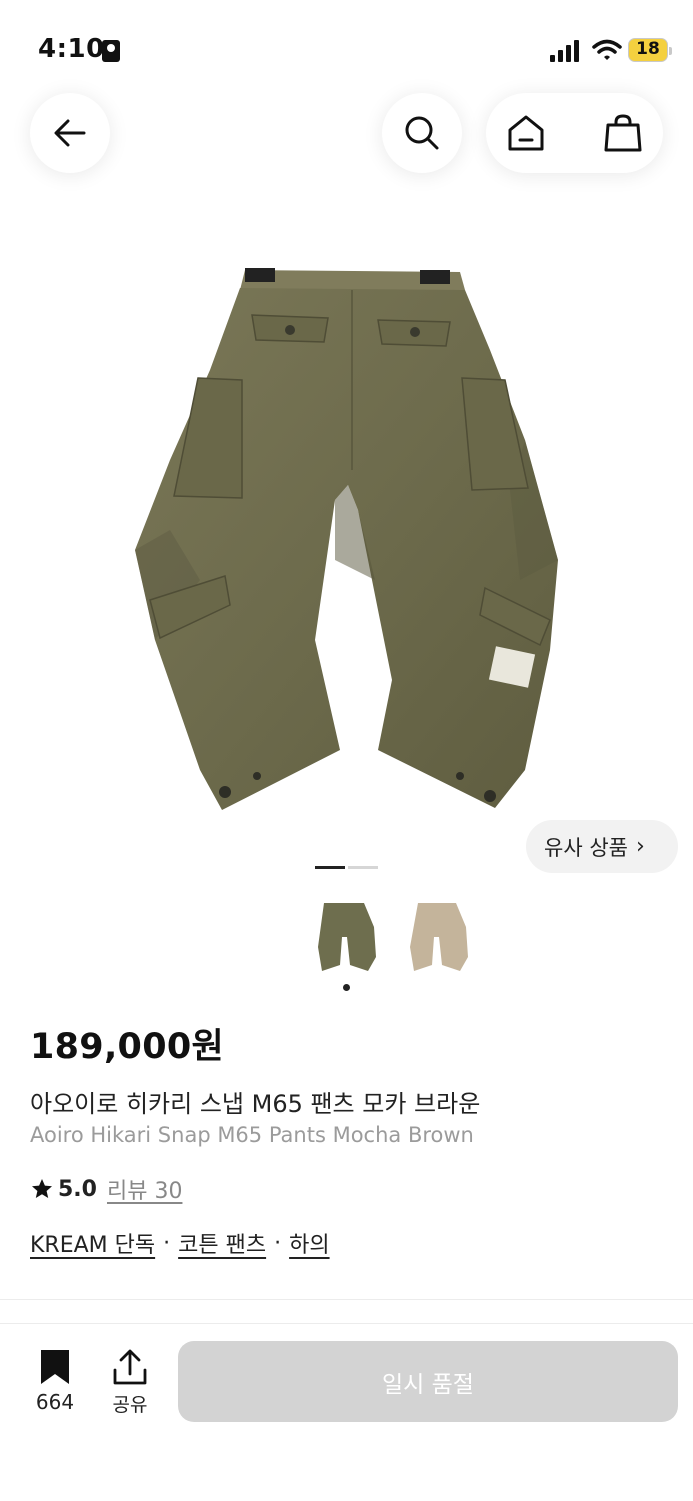  I want to click on search-button, so click(422, 133).